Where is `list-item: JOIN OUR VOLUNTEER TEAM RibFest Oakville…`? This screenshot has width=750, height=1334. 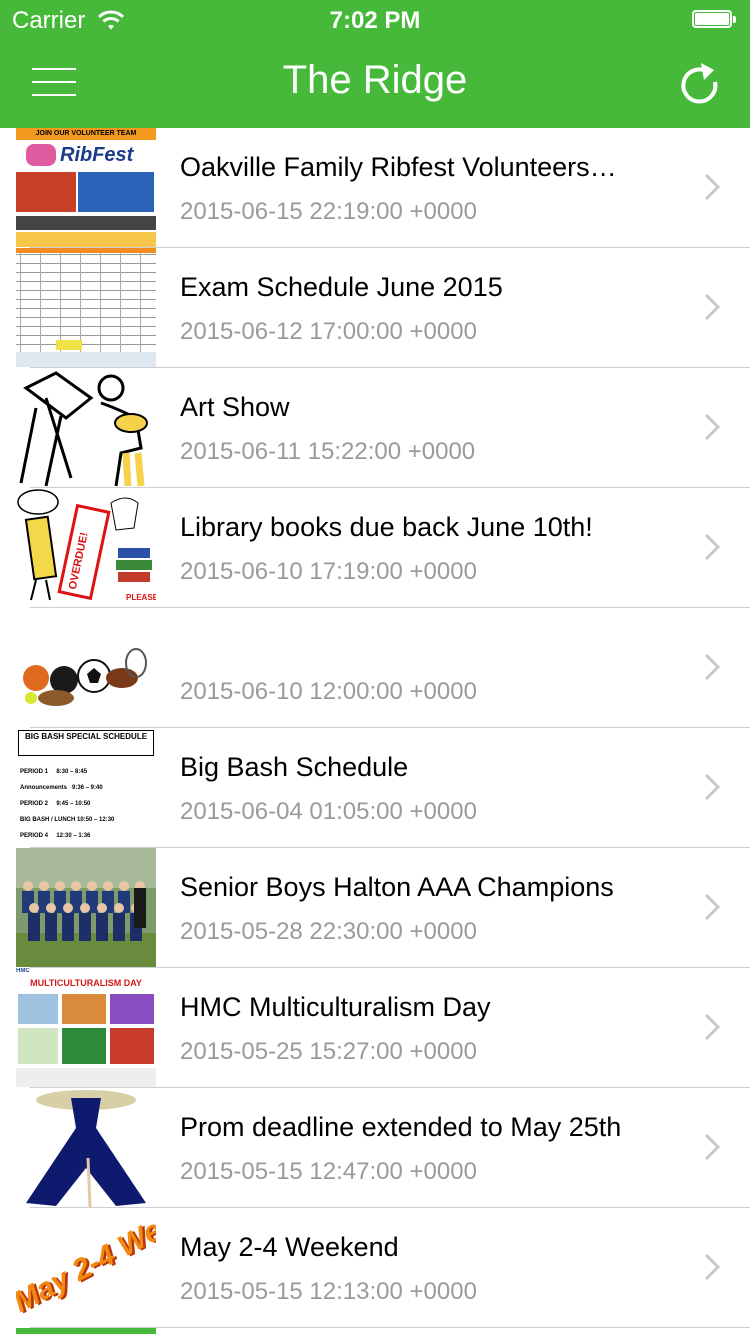 list-item: JOIN OUR VOLUNTEER TEAM RibFest Oakville… is located at coordinates (375, 188).